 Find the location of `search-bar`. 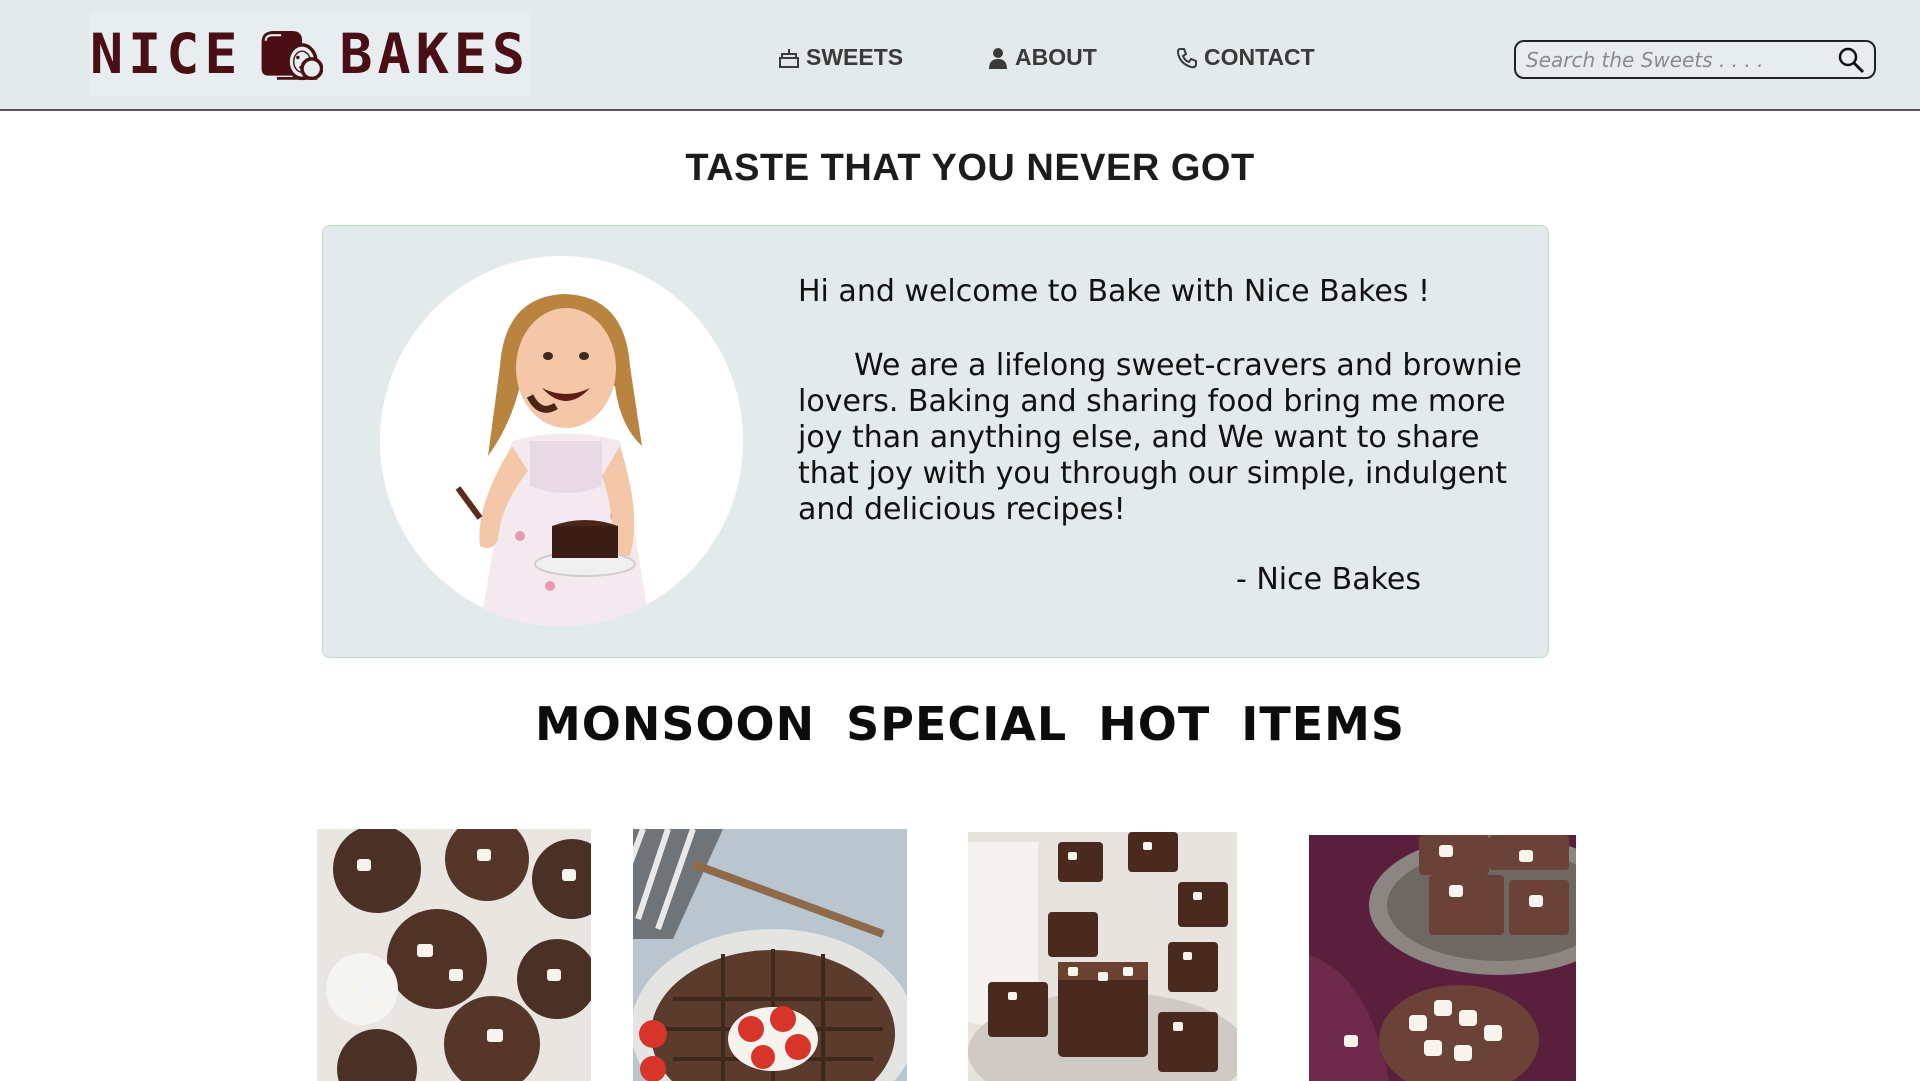

search-bar is located at coordinates (1695, 59).